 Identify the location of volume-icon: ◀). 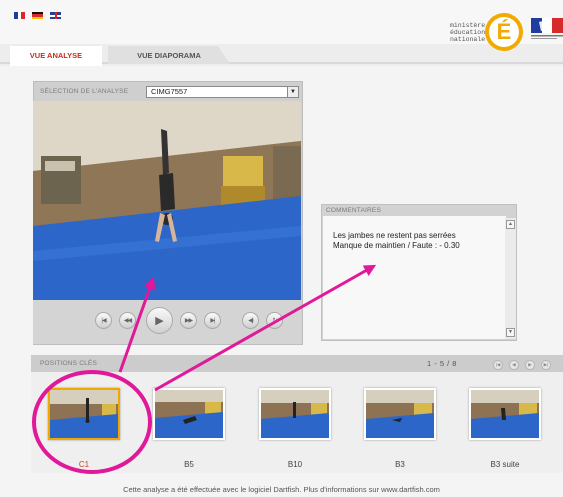
(251, 321).